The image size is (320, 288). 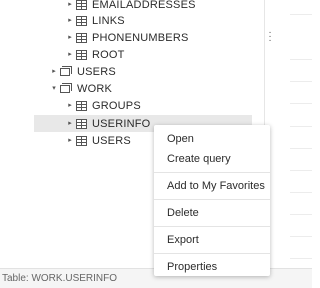 I want to click on tree-item-phonenumbers: ▸ PHONENUMBERS, so click(x=127, y=37).